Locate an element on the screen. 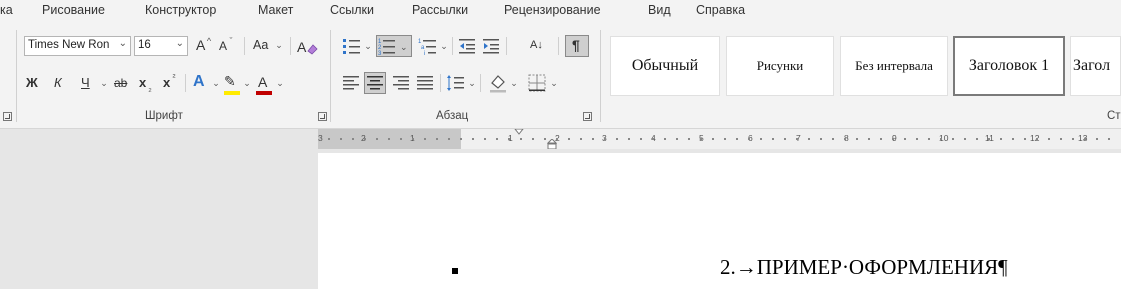 This screenshot has height=289, width=1121. style-heading-2: Загол is located at coordinates (1095, 66).